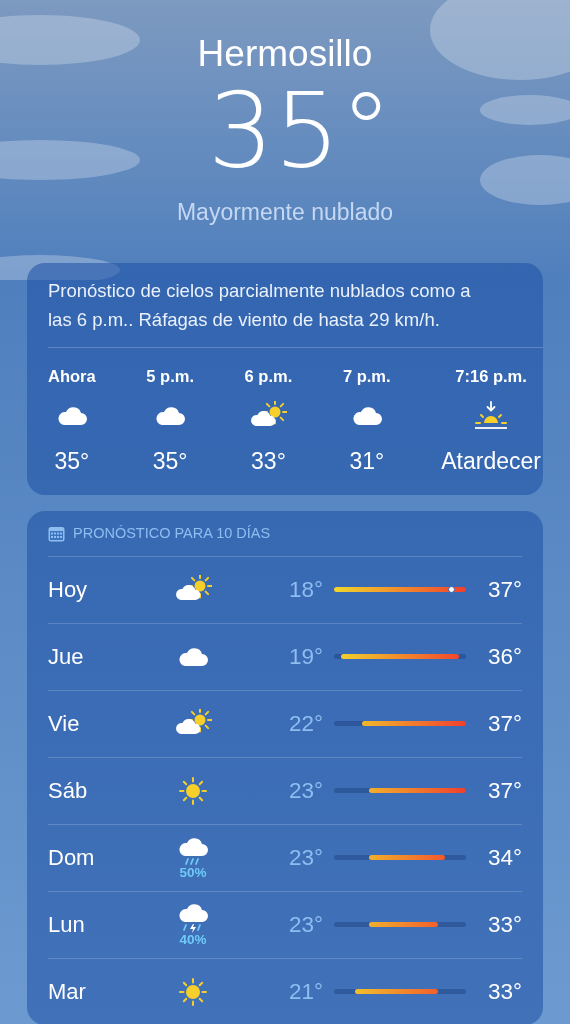 Image resolution: width=570 pixels, height=1024 pixels. Describe the element at coordinates (72, 858) in the screenshot. I see `day-label: Dom` at that location.